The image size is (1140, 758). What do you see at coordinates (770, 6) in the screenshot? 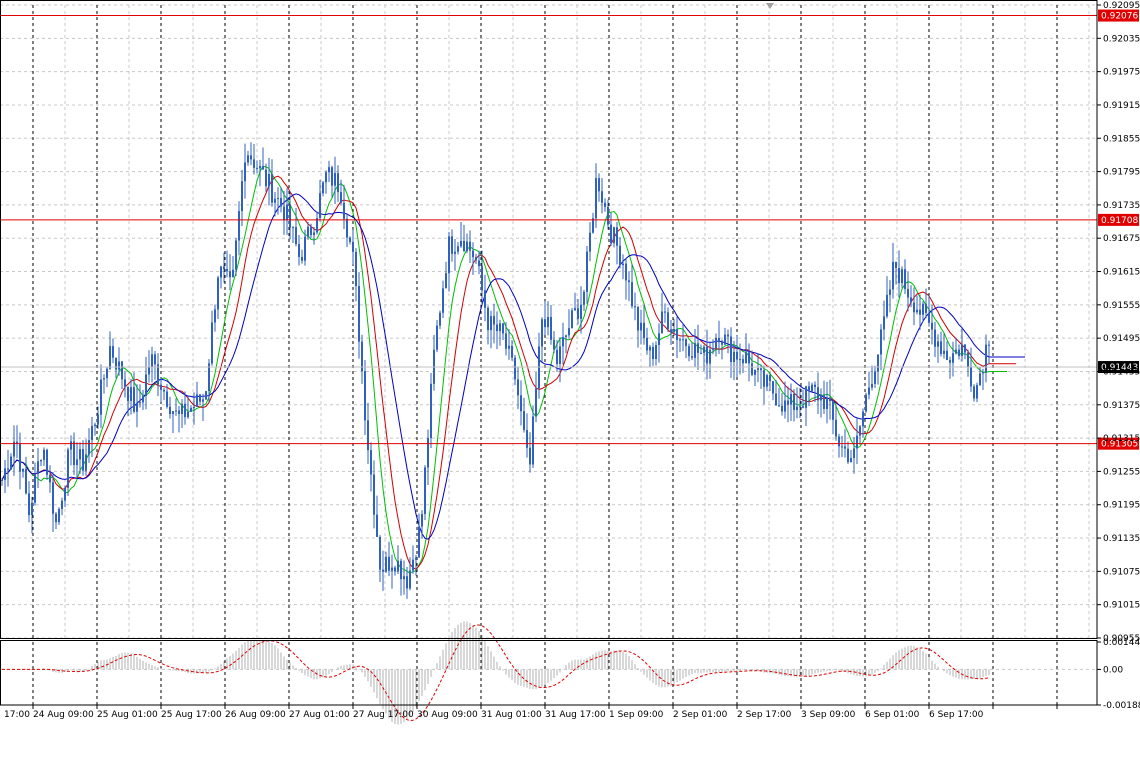
I see `shift-marker-icon` at bounding box center [770, 6].